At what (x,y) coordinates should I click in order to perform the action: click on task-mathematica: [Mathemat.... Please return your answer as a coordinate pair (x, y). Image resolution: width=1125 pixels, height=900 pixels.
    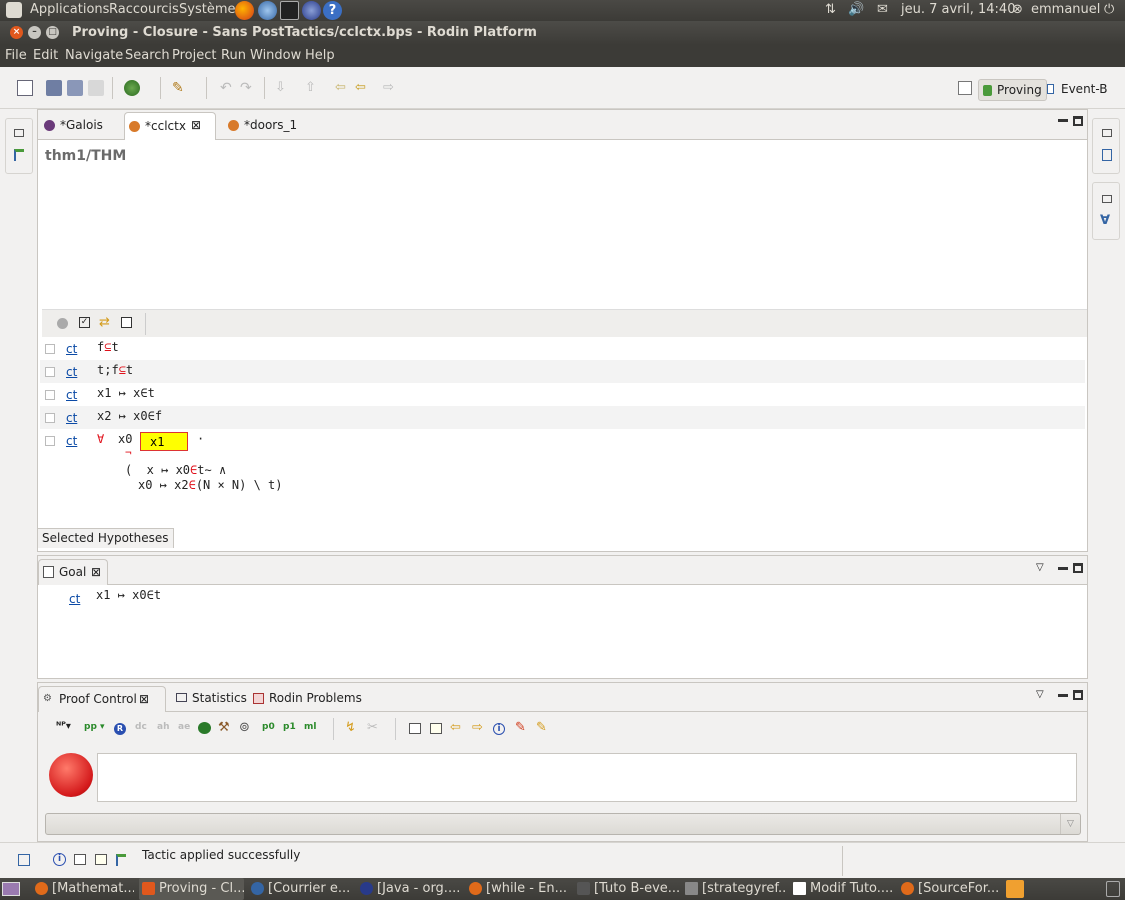
    Looking at the image, I should click on (83, 889).